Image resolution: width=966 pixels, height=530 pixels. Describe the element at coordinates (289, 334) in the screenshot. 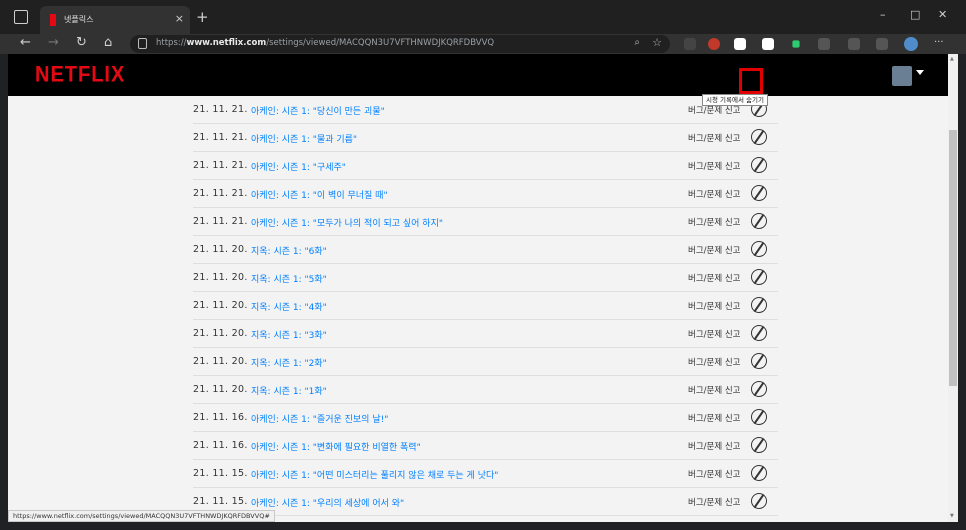

I see `history-title-link: 지옥: 시즌 1: "3화"` at that location.